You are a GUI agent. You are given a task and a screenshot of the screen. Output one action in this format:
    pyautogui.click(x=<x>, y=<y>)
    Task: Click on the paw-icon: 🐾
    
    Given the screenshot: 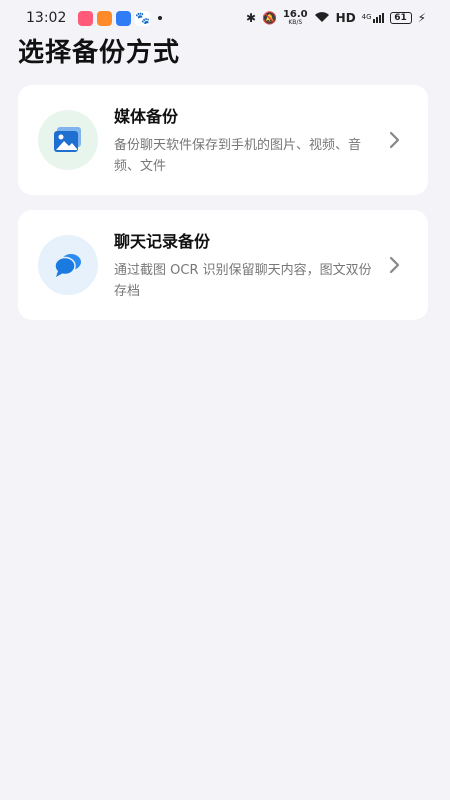 What is the action you would take?
    pyautogui.click(x=143, y=18)
    